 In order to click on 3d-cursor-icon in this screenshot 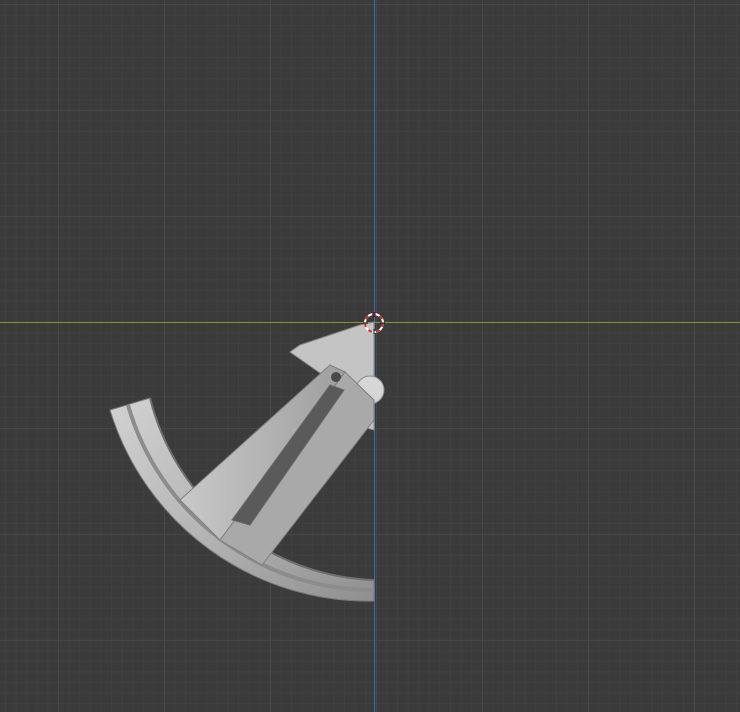, I will do `click(374, 323)`.